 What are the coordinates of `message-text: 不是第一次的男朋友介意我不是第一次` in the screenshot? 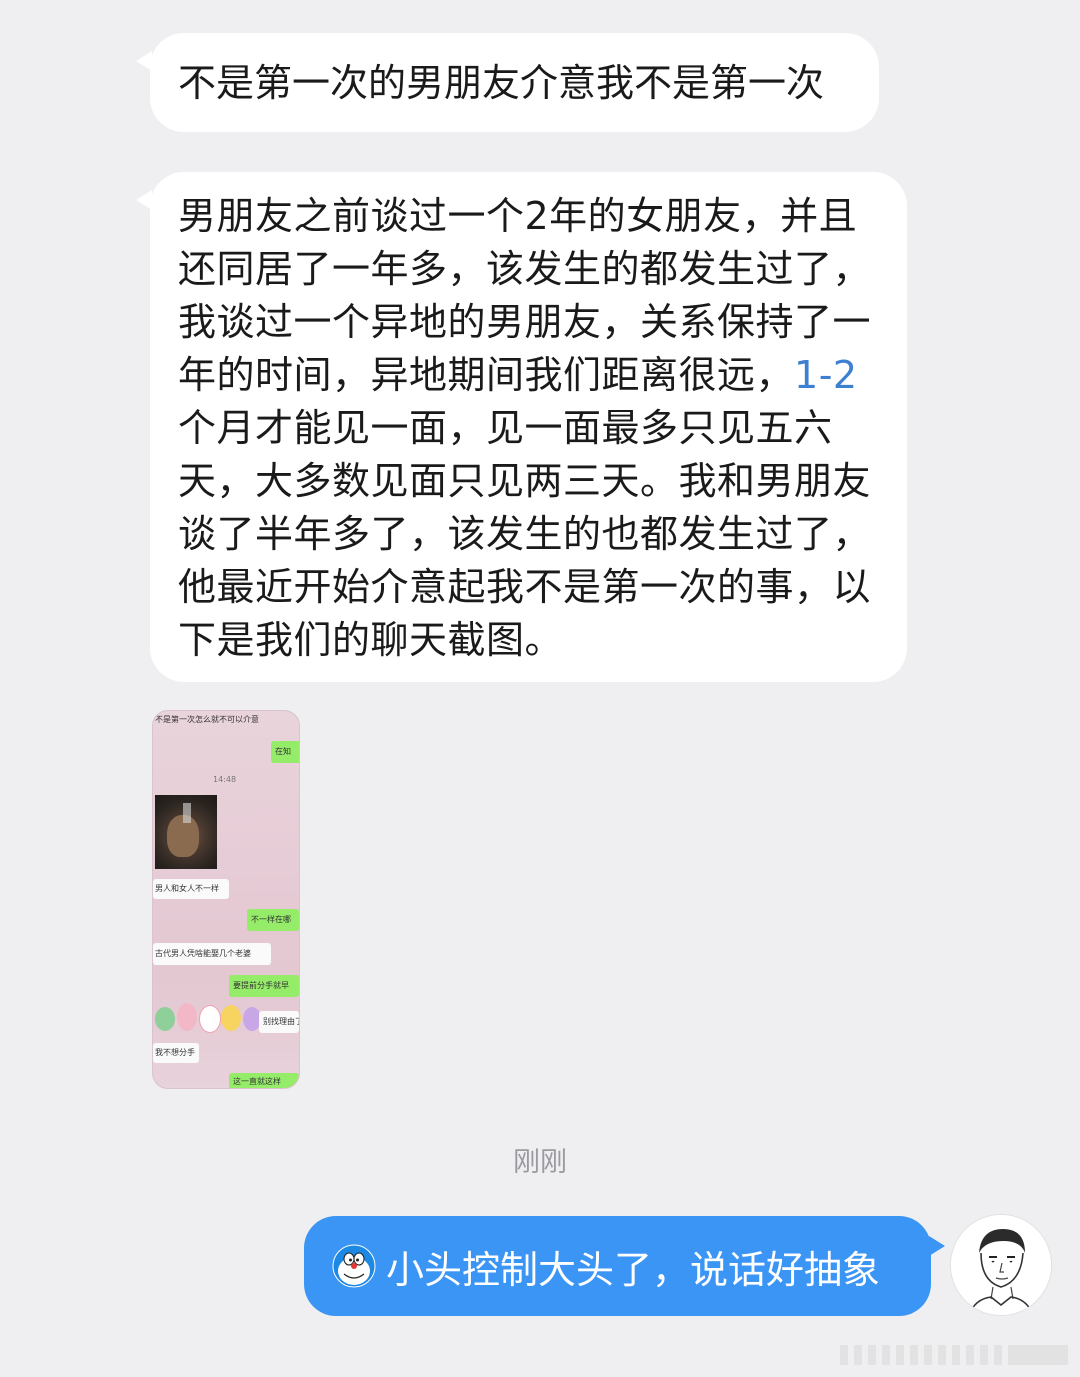 It's located at (501, 83).